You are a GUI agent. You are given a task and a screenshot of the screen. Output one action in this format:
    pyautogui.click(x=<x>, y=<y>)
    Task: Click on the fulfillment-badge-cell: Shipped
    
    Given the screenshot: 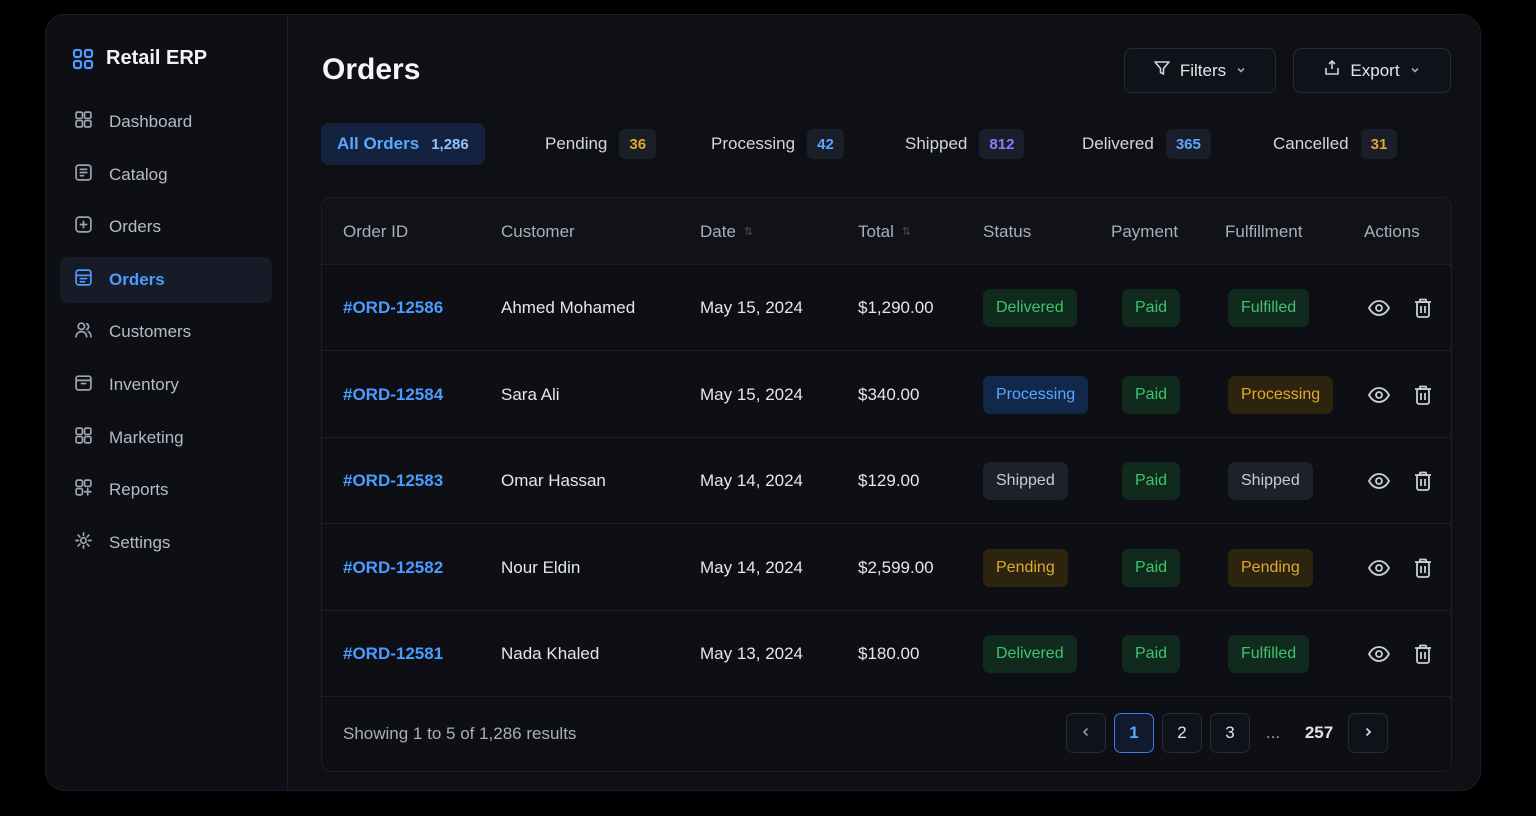 What is the action you would take?
    pyautogui.click(x=1270, y=481)
    